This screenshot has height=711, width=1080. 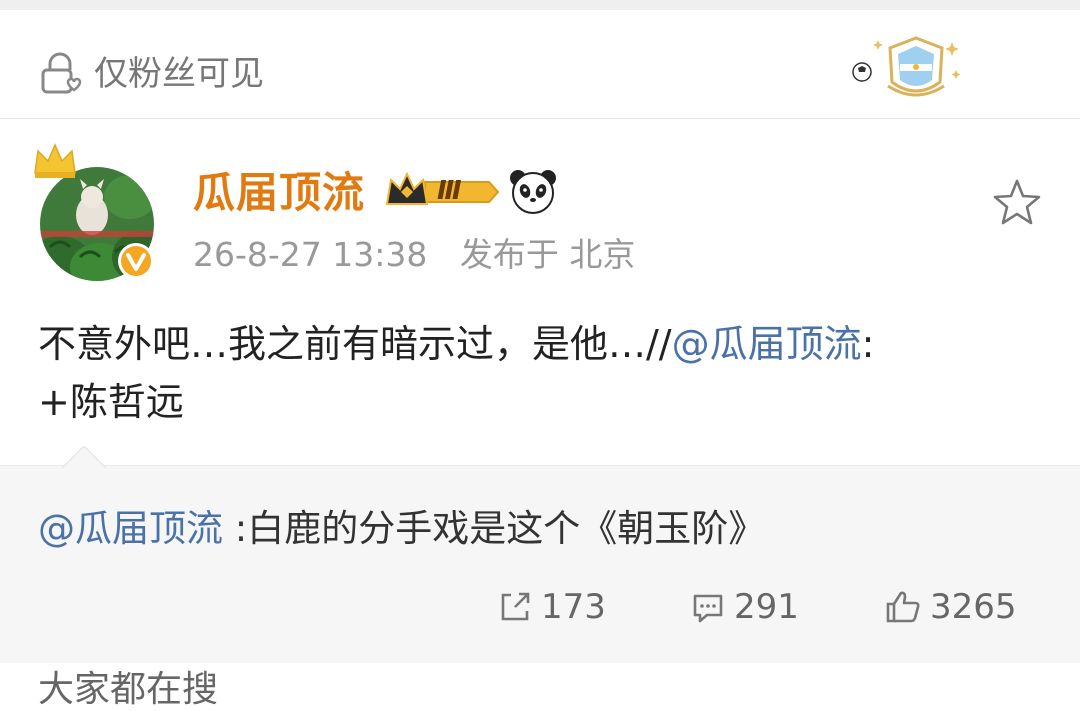 I want to click on avatar, so click(x=96, y=213).